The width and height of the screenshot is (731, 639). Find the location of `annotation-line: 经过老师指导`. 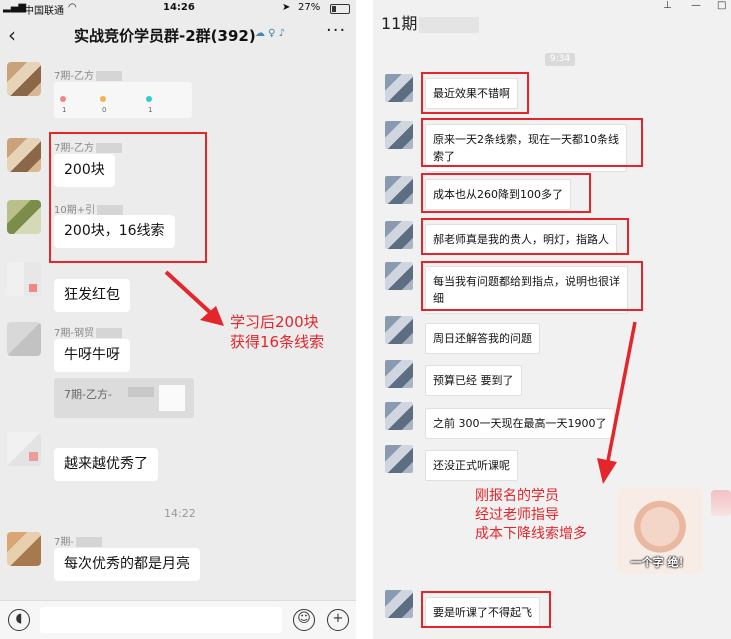

annotation-line: 经过老师指导 is located at coordinates (517, 515).